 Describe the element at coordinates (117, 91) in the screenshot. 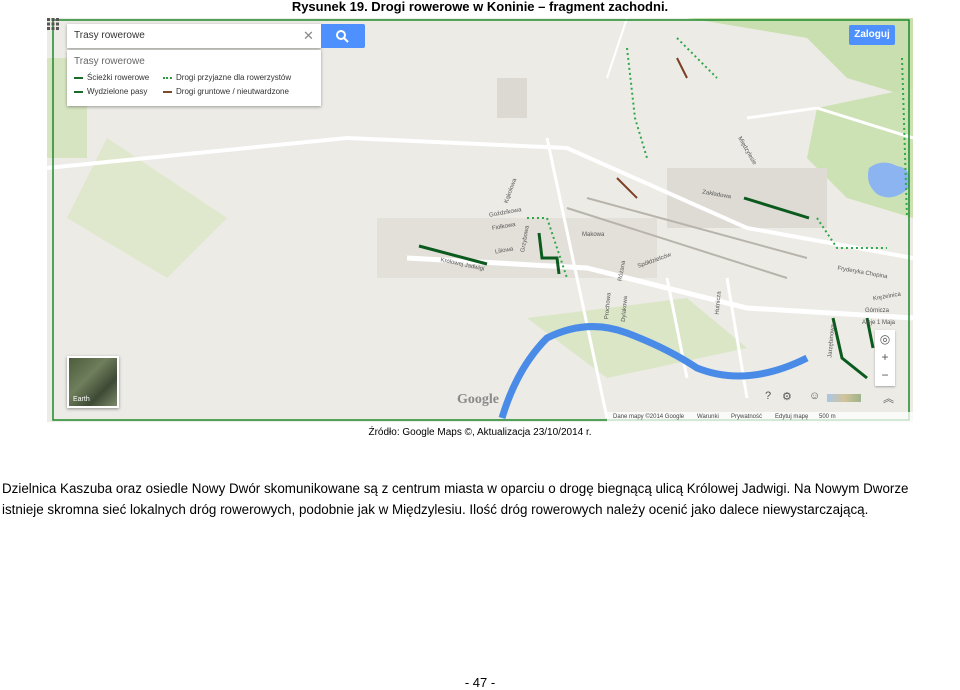

I see `legend-label: Wydzielone pasy` at that location.